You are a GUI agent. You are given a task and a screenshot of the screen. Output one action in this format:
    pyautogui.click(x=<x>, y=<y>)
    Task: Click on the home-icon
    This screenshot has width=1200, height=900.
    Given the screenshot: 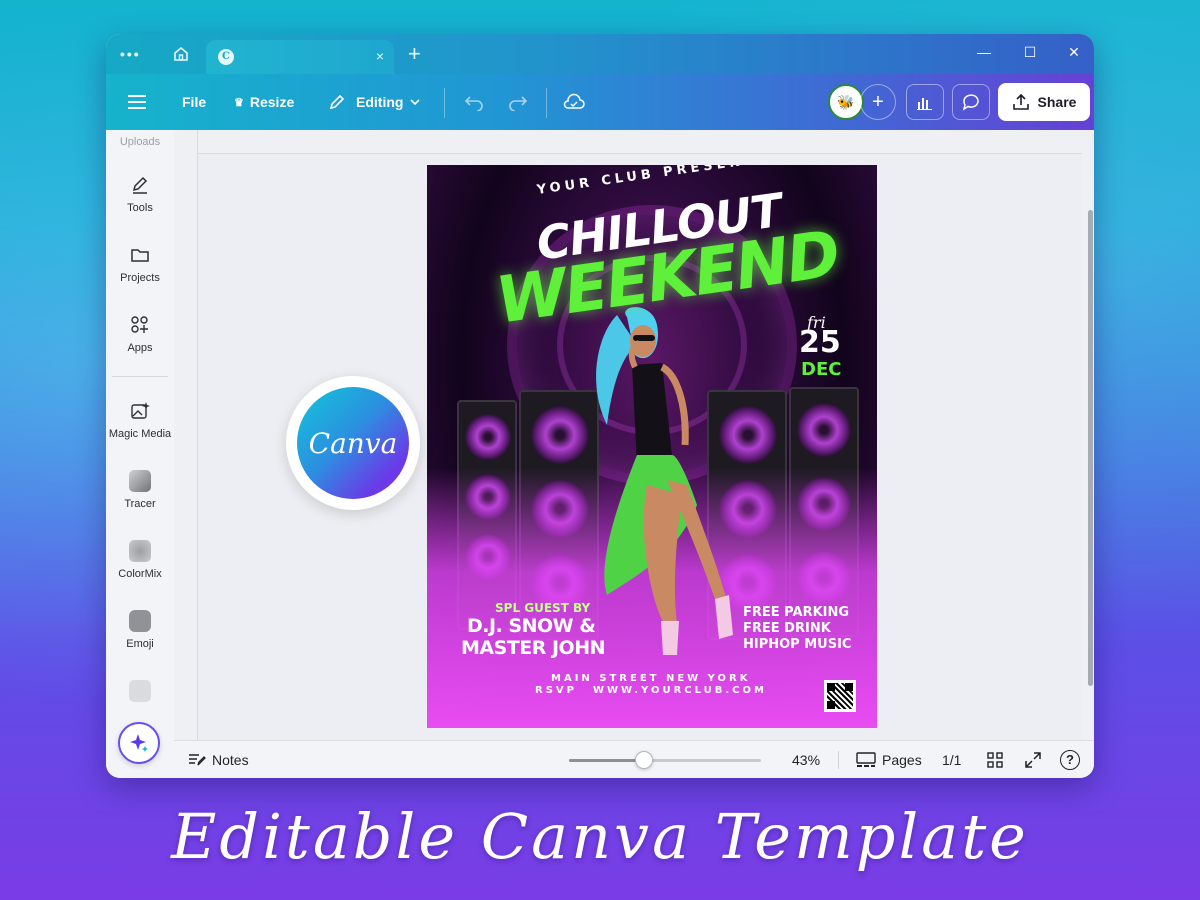 What is the action you would take?
    pyautogui.click(x=181, y=54)
    